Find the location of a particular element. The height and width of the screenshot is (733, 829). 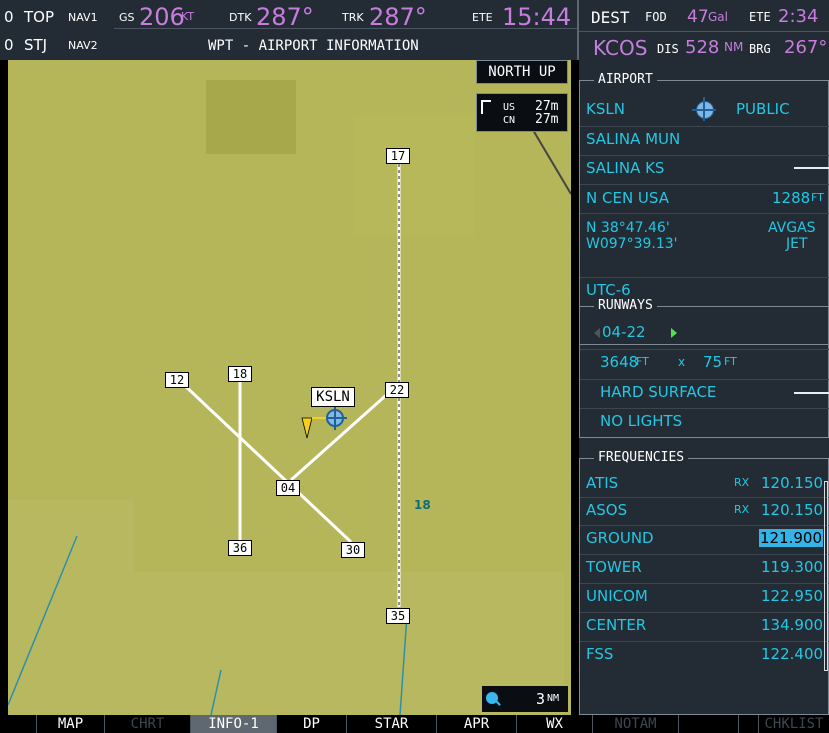

selected-frequency-value: 121.900 is located at coordinates (791, 538).